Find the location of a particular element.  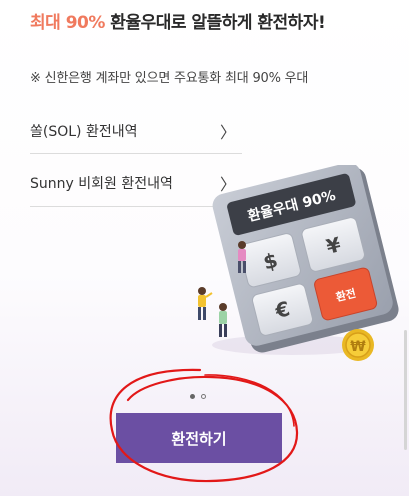

person-figure-green is located at coordinates (223, 320).